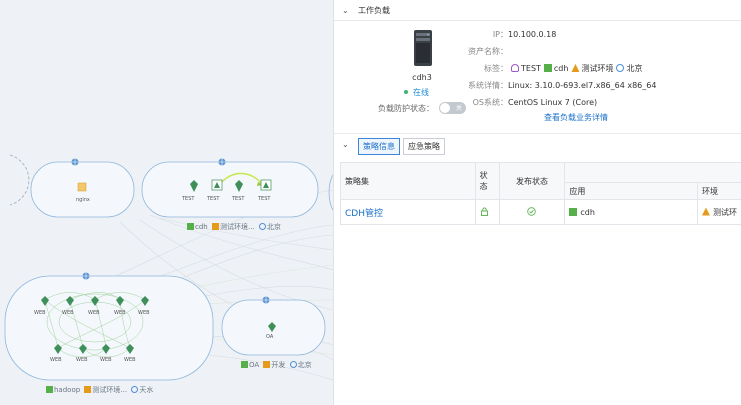  Describe the element at coordinates (484, 211) in the screenshot. I see `lock-icon` at that location.